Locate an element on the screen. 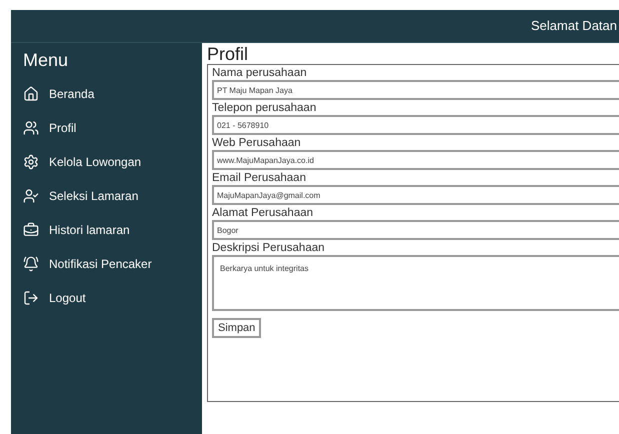 The image size is (619, 434). field-label: Nama perusahaan is located at coordinates (260, 73).